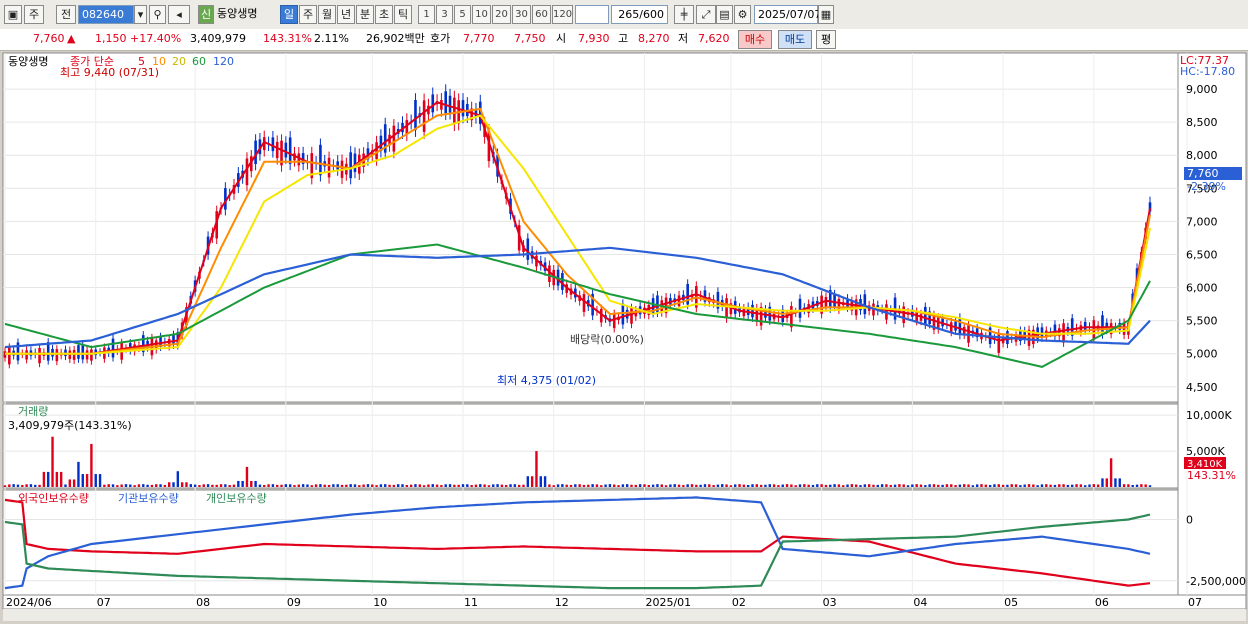  I want to click on tab-month: 월, so click(327, 14).